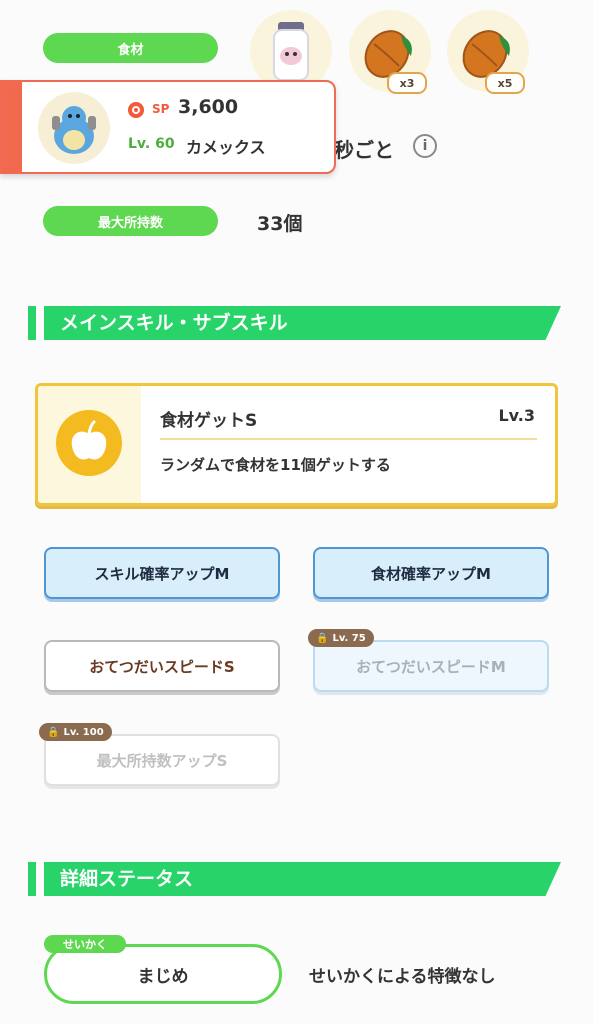 Image resolution: width=593 pixels, height=1024 pixels. Describe the element at coordinates (402, 977) in the screenshot. I see `nature-effect: せいかくによる特徴なし` at that location.